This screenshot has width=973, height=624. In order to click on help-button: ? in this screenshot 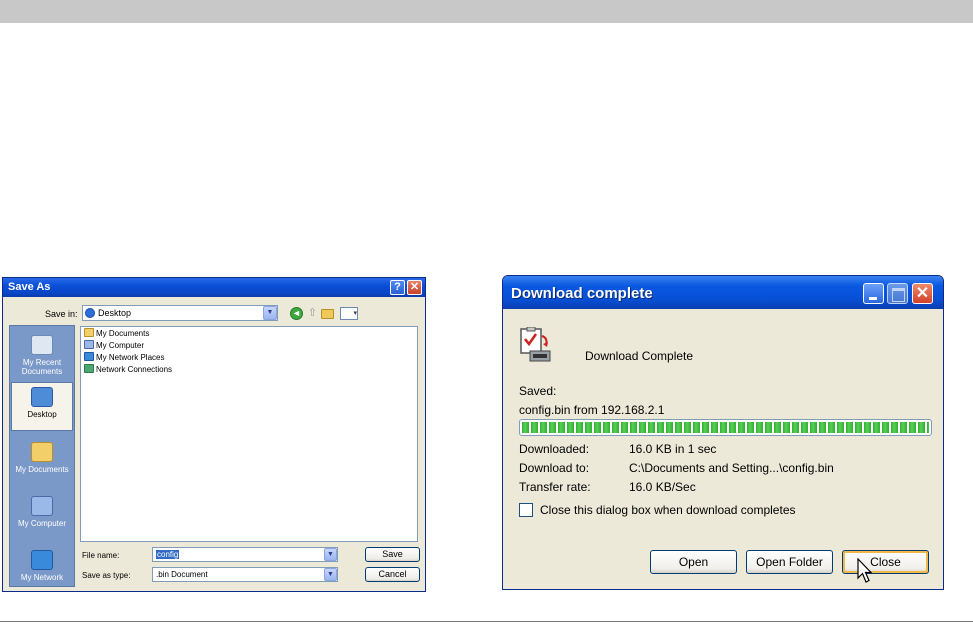, I will do `click(397, 287)`.